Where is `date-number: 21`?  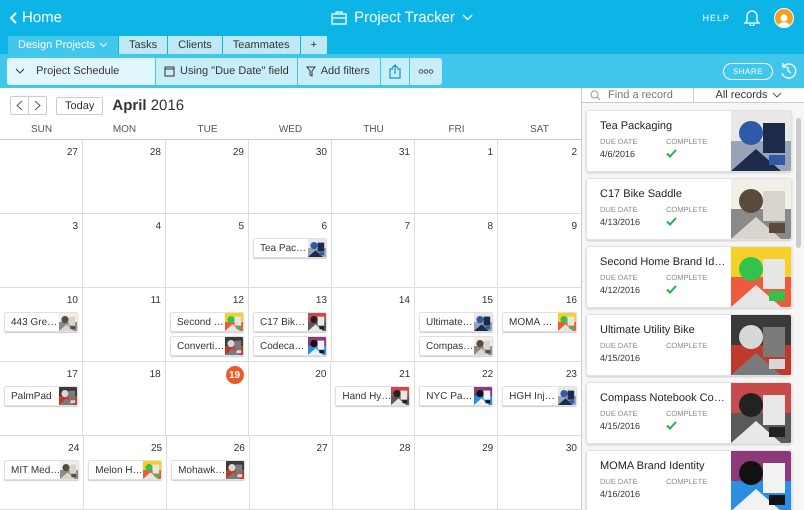
date-number: 21 is located at coordinates (404, 375).